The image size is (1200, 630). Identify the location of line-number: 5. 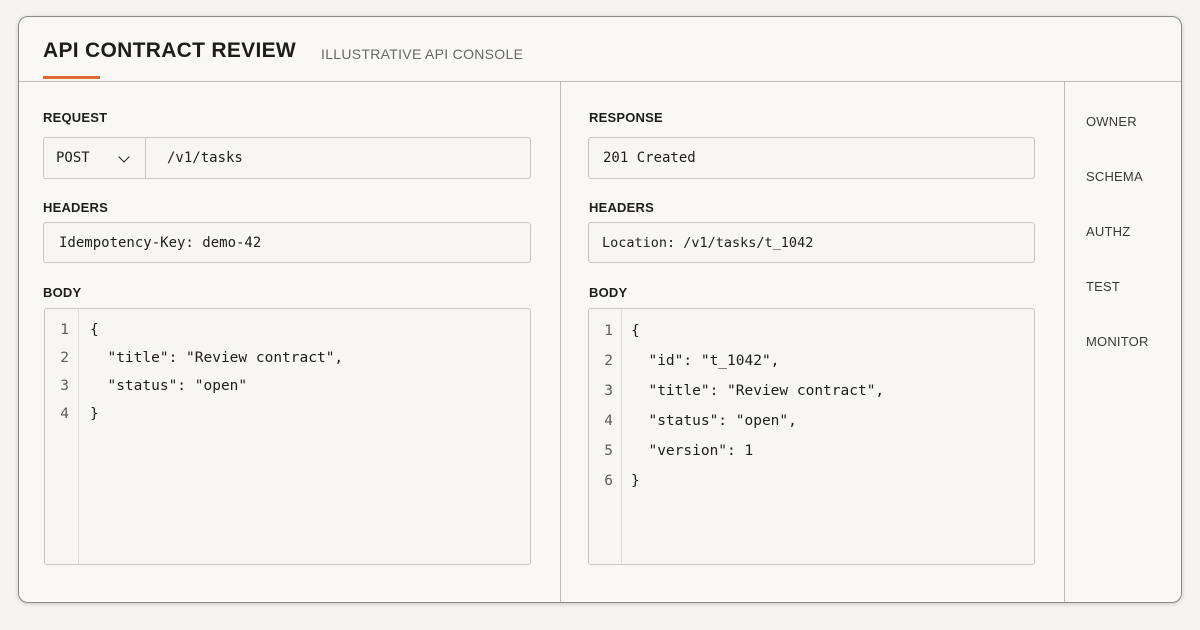
(608, 451).